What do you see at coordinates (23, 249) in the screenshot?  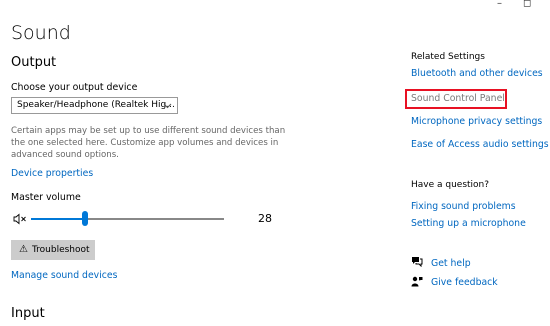 I see `warning-icon: ⚠` at bounding box center [23, 249].